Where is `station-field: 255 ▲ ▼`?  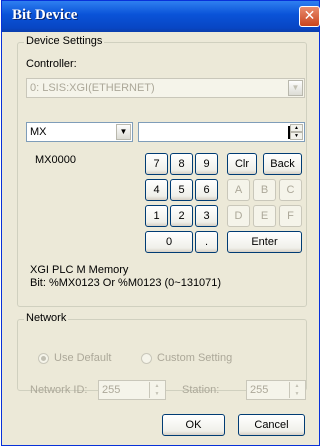
station-field: 255 ▲ ▼ is located at coordinates (276, 390).